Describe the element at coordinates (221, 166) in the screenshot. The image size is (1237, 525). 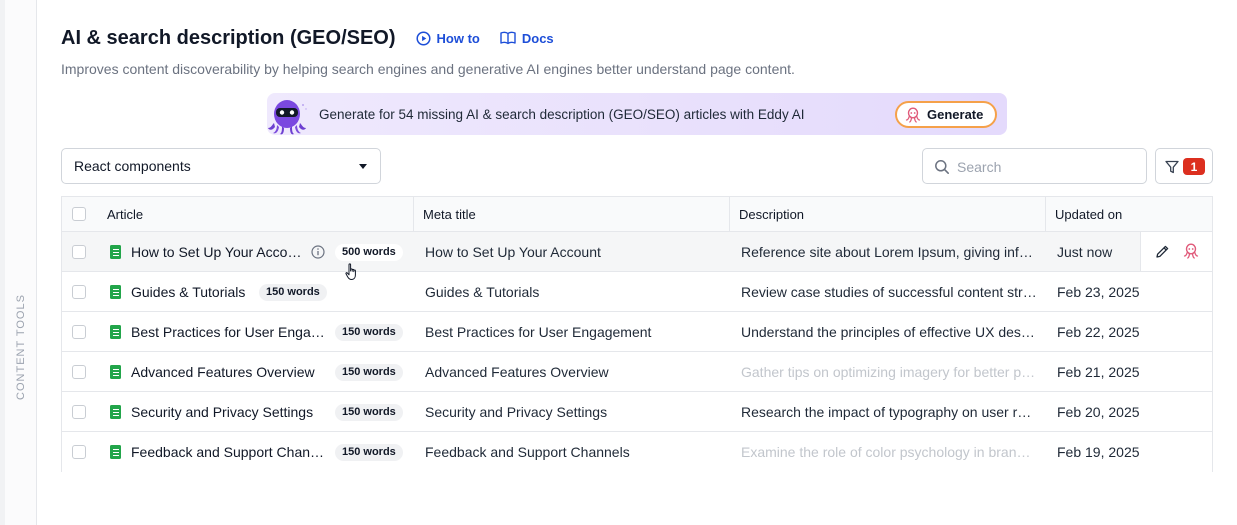
I see `category-select: React components` at that location.